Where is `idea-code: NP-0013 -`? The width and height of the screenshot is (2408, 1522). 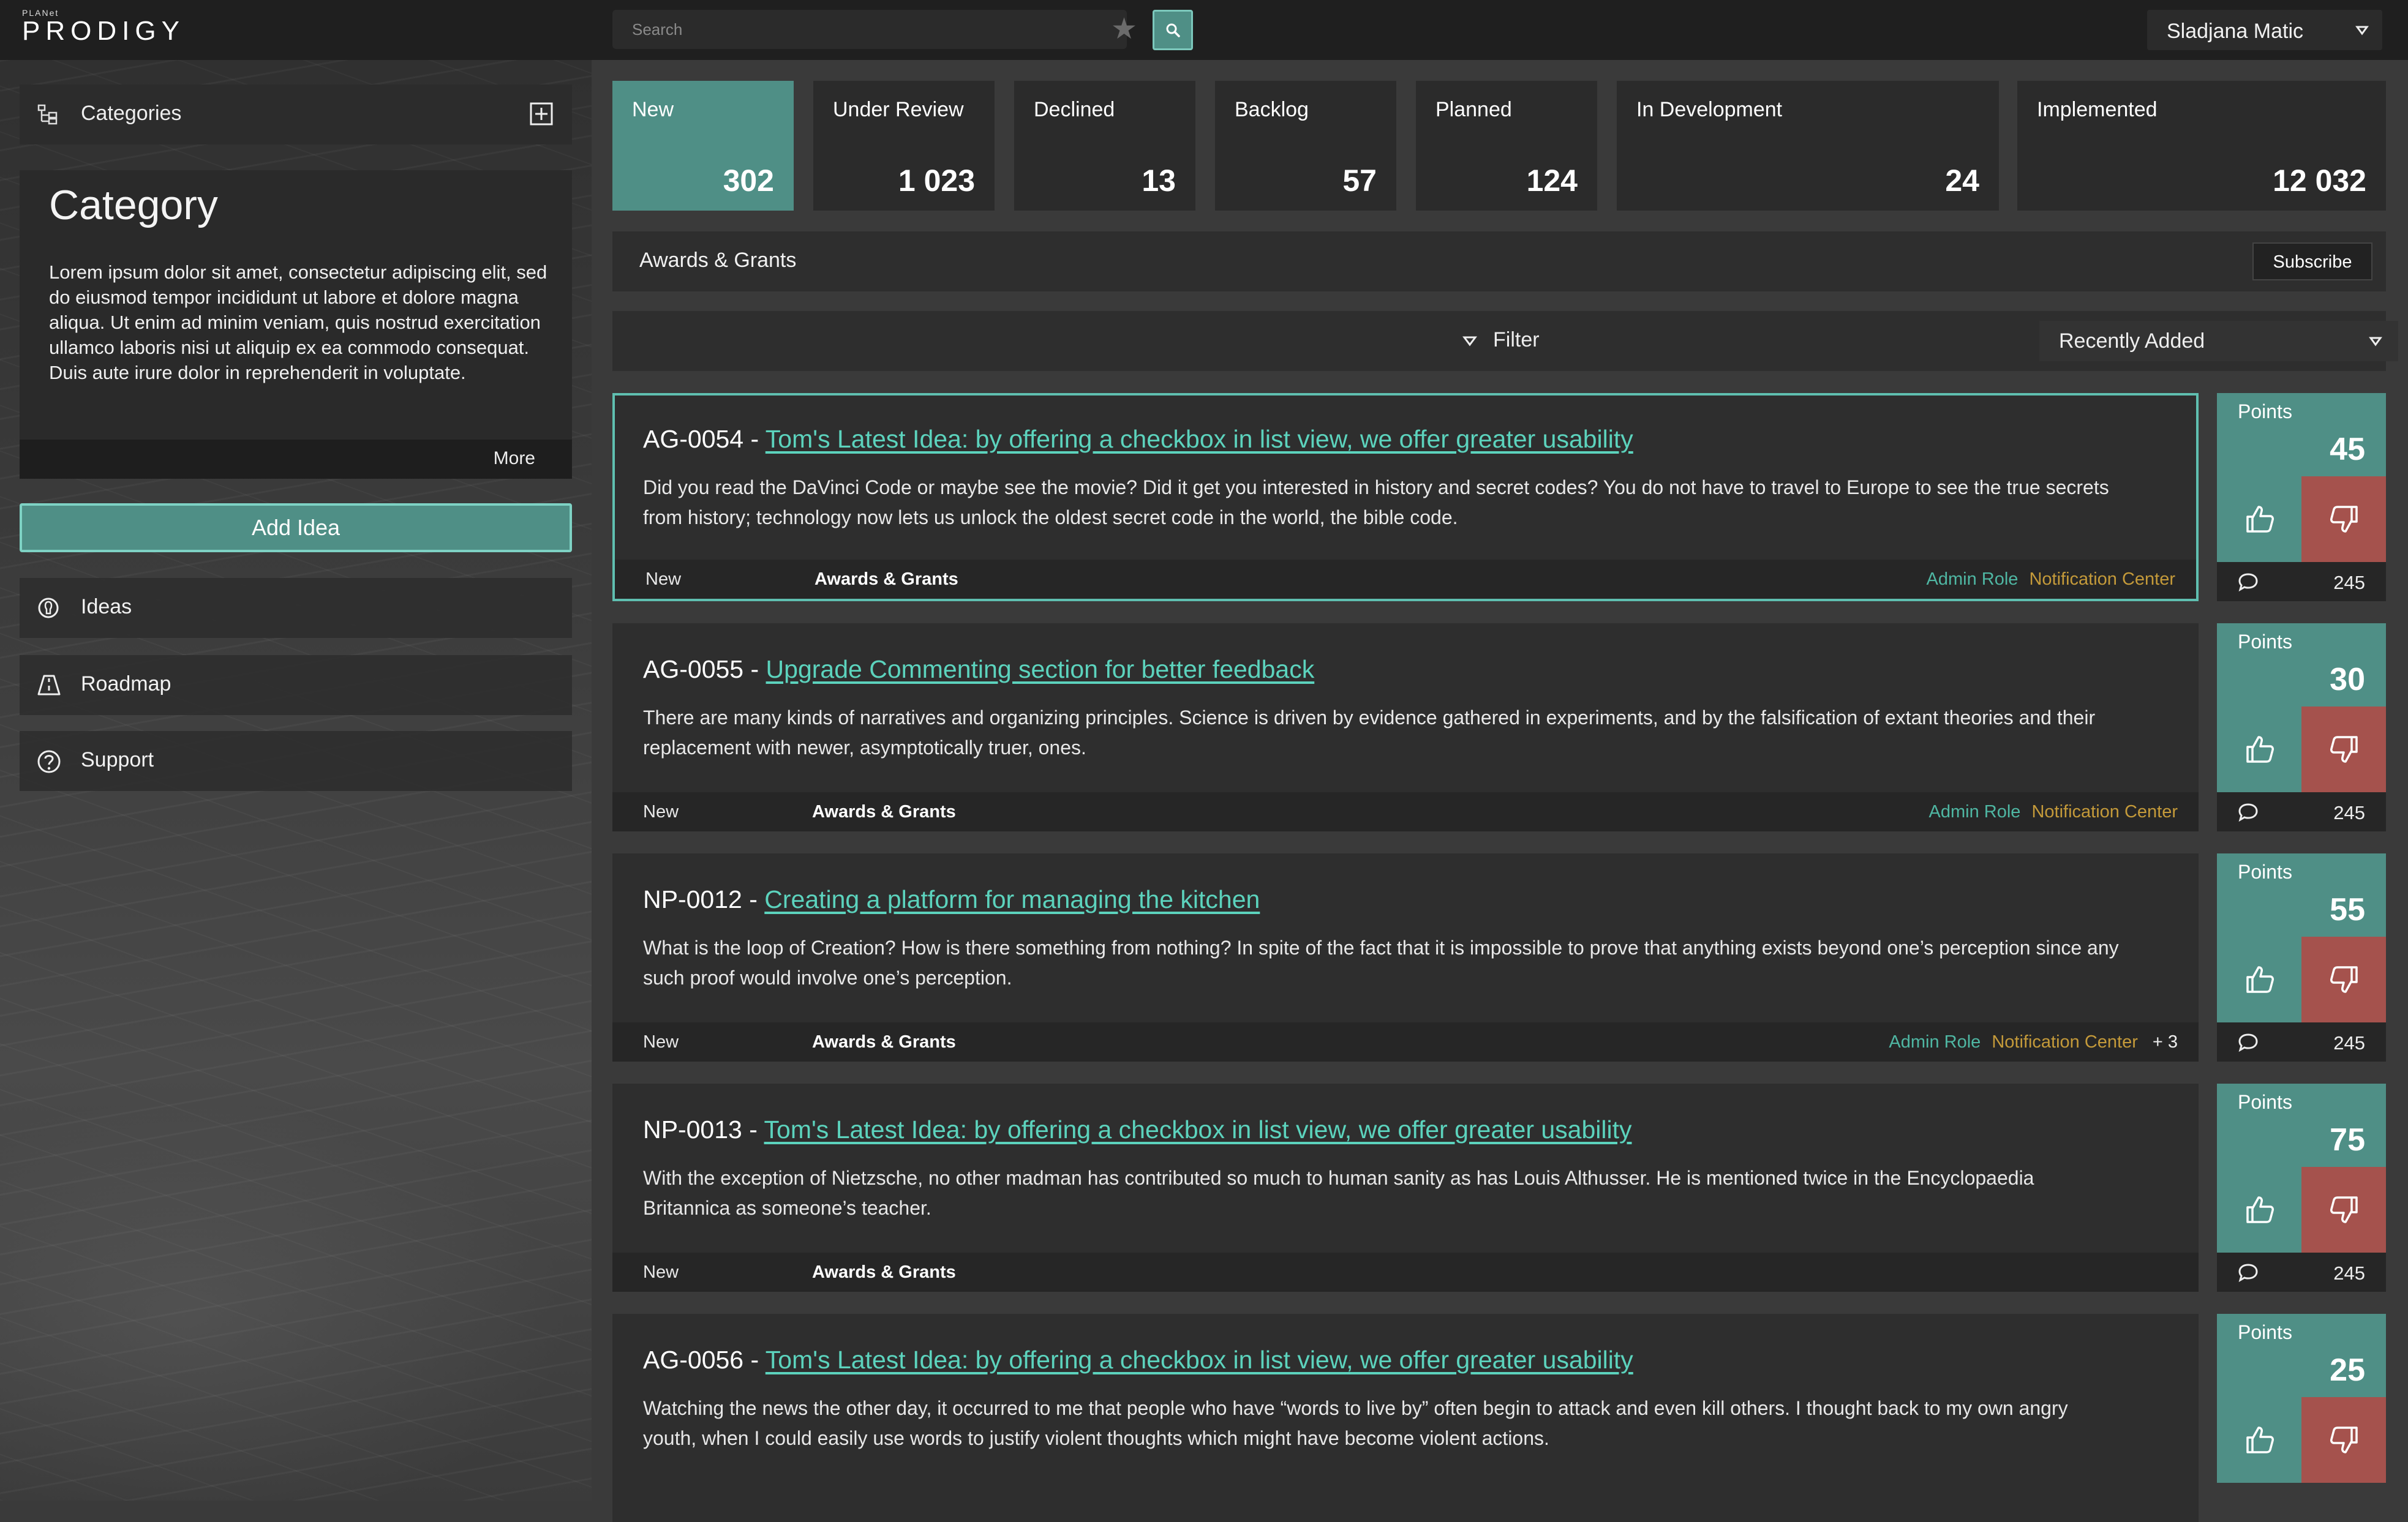 idea-code: NP-0013 - is located at coordinates (703, 1129).